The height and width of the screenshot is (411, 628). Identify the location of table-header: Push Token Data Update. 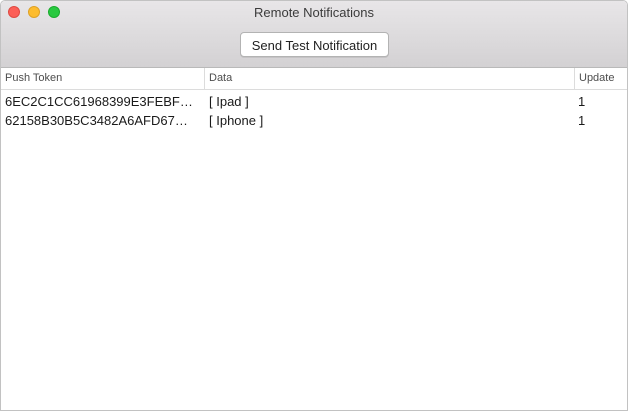
(314, 79).